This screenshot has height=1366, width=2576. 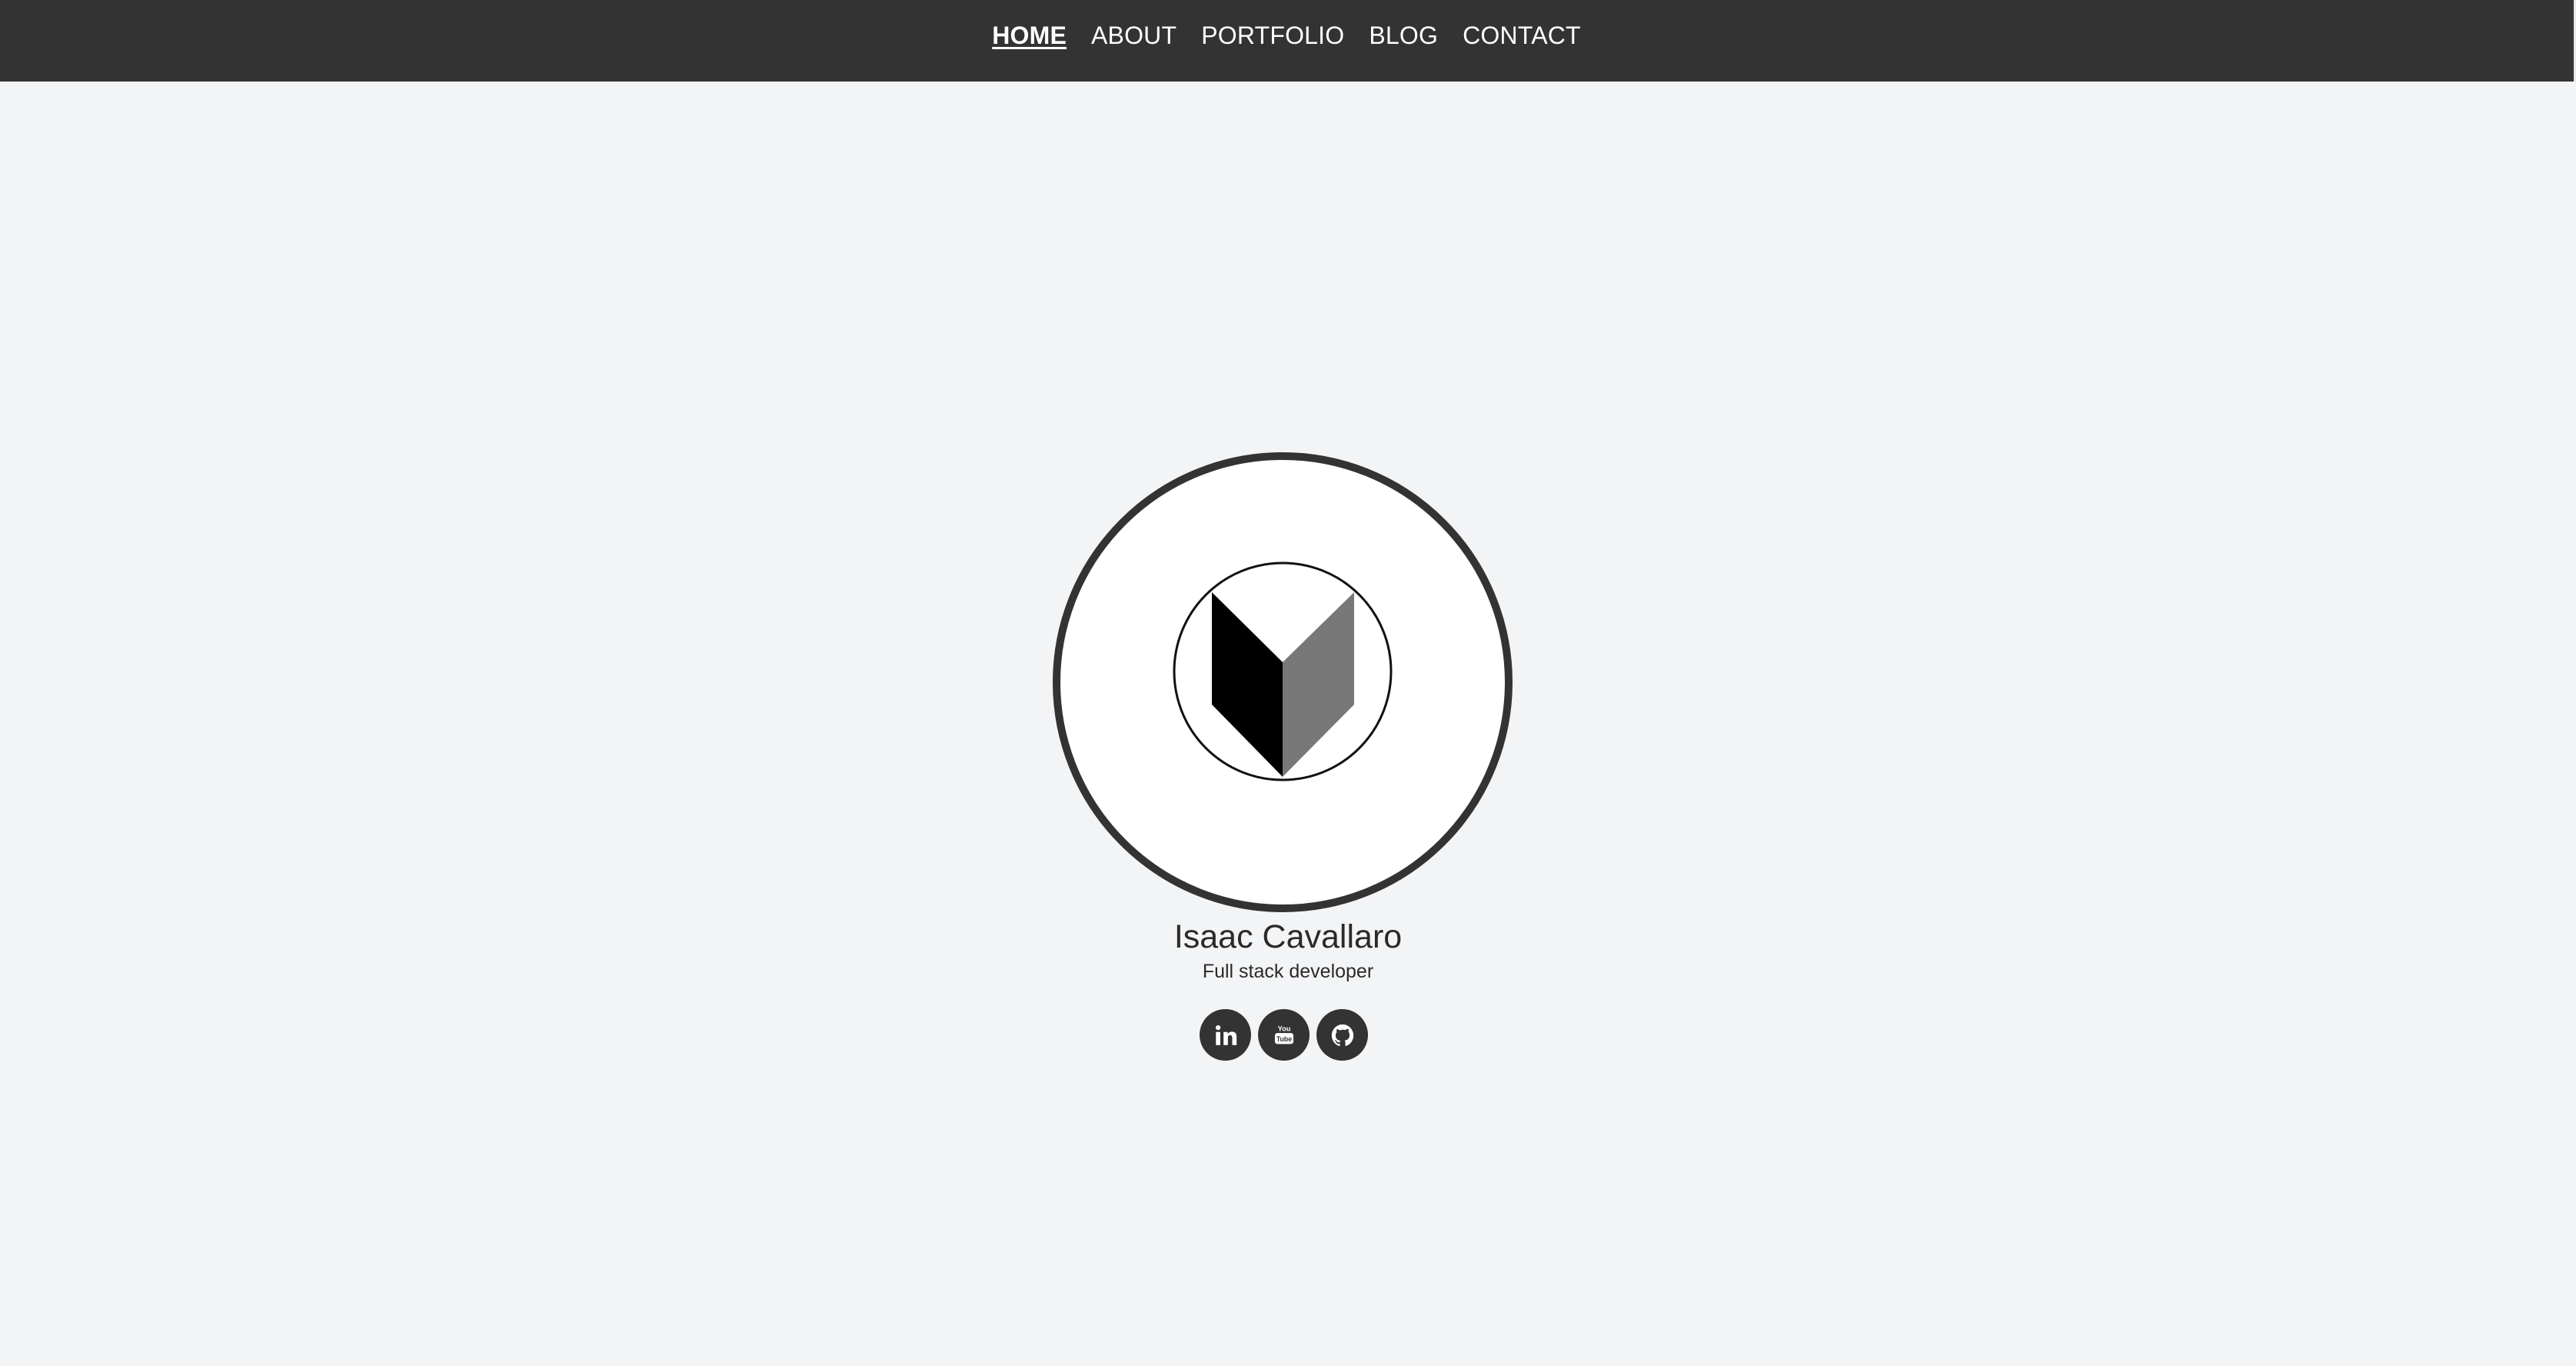 I want to click on github-button, so click(x=1342, y=1035).